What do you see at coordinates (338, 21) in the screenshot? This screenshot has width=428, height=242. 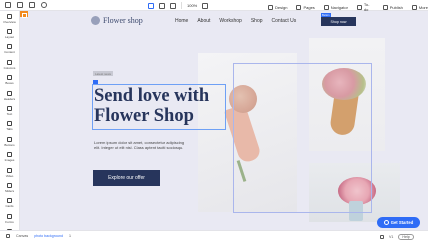 I see `shop-now-button: Shop now` at bounding box center [338, 21].